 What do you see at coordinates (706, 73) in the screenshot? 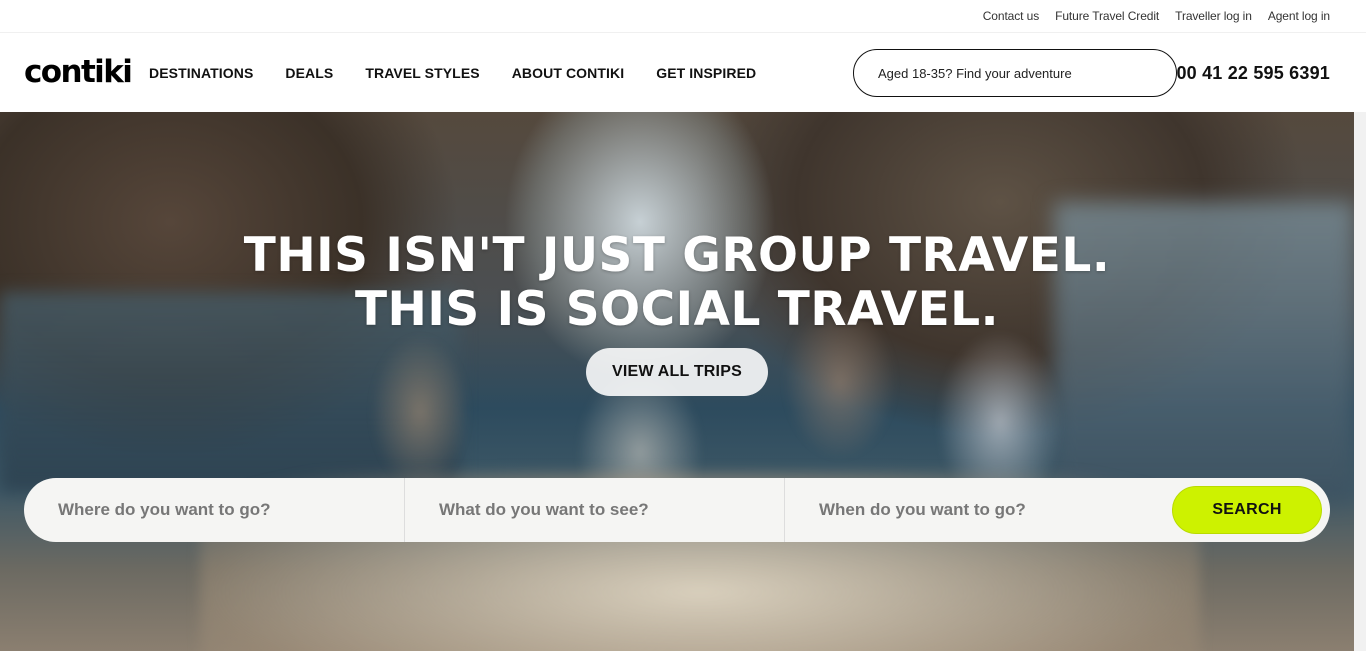
I see `nav-get-inspired: GET INSPIRED` at bounding box center [706, 73].